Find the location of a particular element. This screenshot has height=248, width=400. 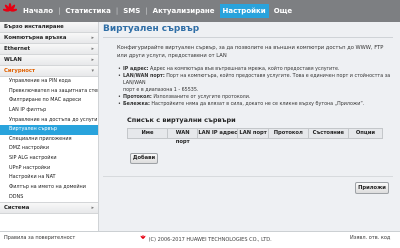

nav-more: Още is located at coordinates (283, 11).